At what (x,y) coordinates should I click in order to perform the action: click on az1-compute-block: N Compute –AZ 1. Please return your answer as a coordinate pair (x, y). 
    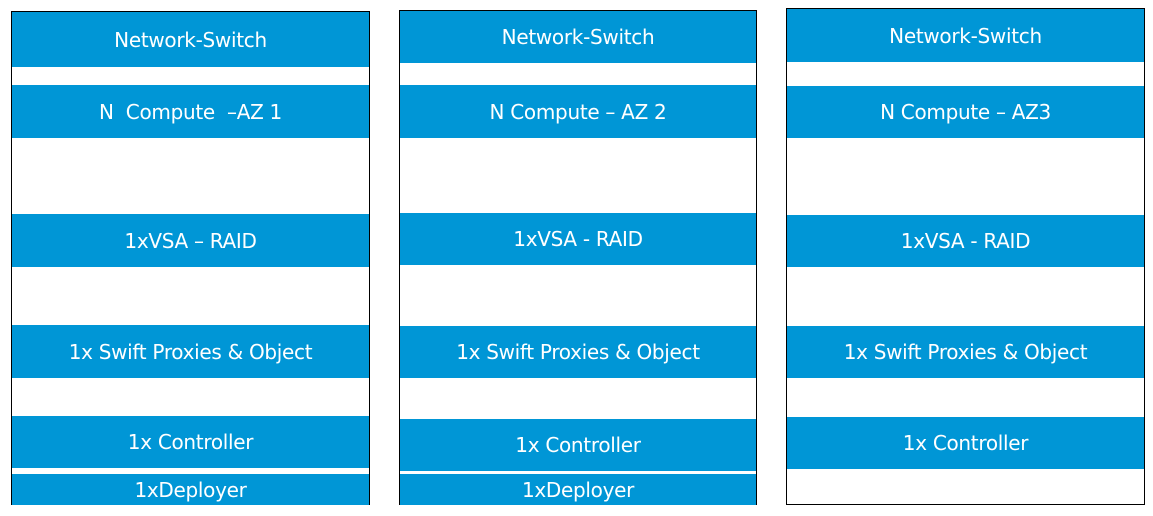
    Looking at the image, I should click on (190, 111).